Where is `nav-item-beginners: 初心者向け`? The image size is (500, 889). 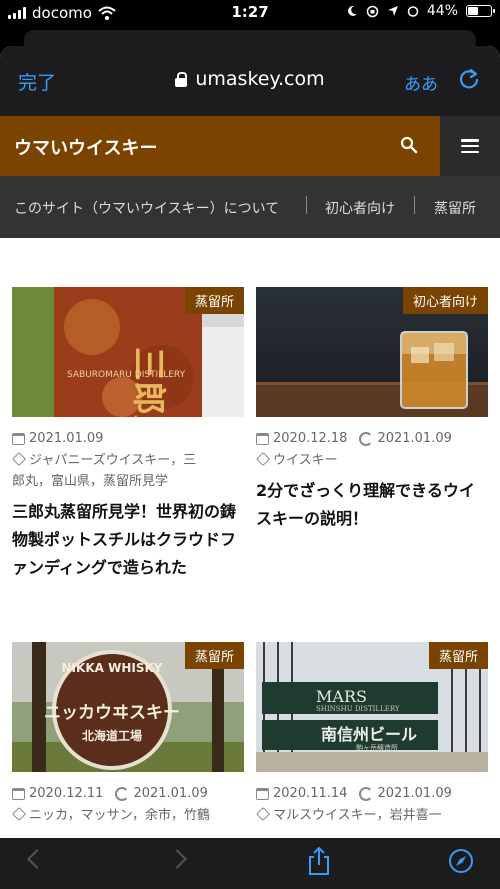 nav-item-beginners: 初心者向け is located at coordinates (360, 208).